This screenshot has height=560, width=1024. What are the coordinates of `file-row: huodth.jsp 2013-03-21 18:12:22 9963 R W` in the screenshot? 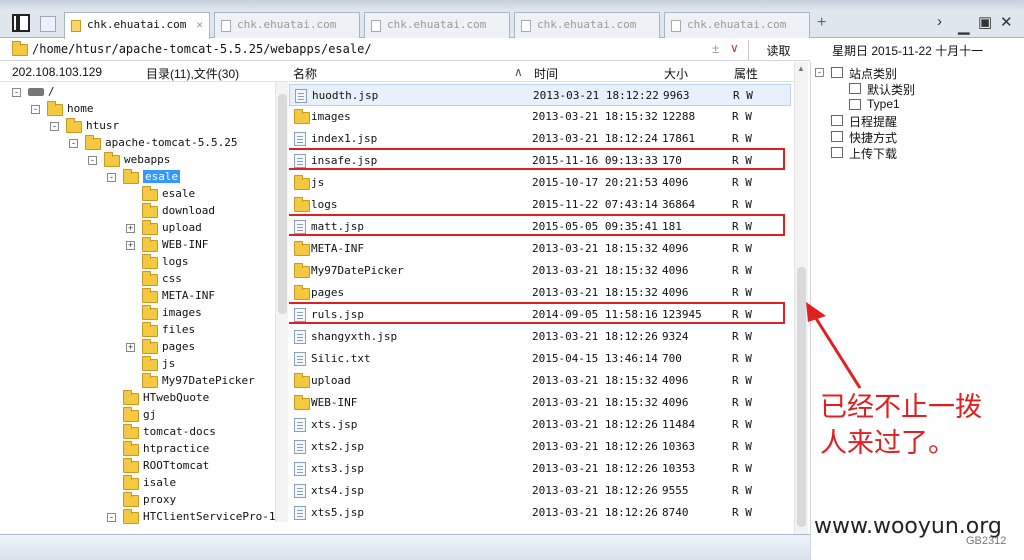 It's located at (540, 95).